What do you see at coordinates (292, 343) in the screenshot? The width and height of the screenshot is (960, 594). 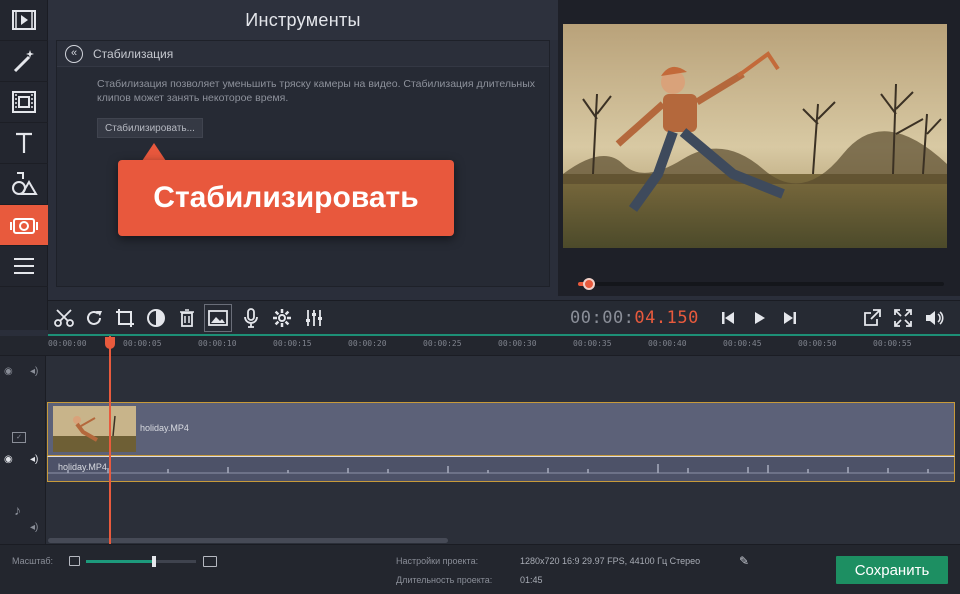 I see `tick-label: 00:00:15` at bounding box center [292, 343].